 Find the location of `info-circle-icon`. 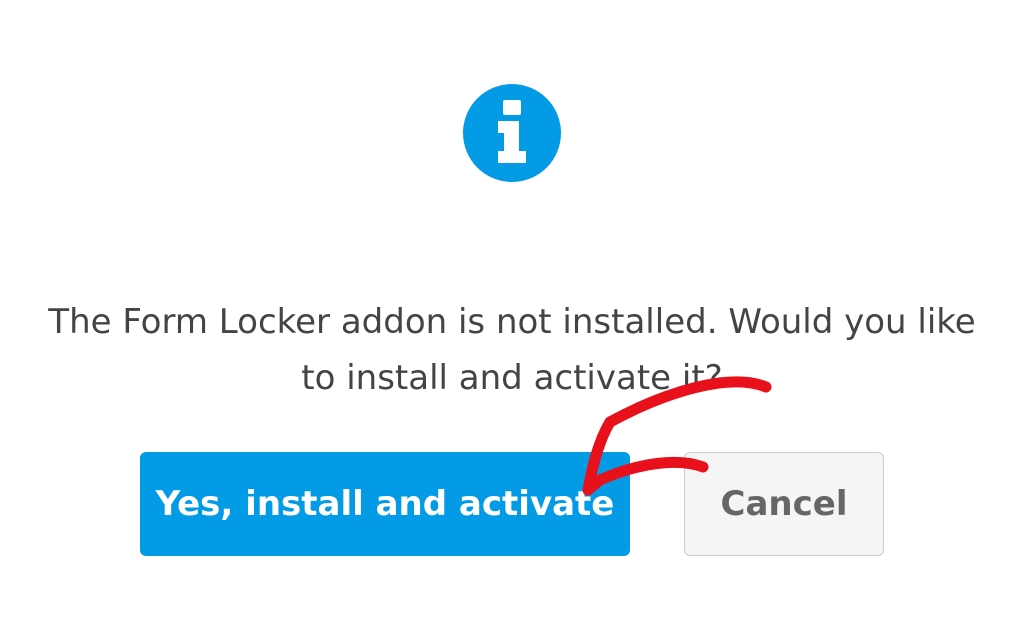

info-circle-icon is located at coordinates (512, 133).